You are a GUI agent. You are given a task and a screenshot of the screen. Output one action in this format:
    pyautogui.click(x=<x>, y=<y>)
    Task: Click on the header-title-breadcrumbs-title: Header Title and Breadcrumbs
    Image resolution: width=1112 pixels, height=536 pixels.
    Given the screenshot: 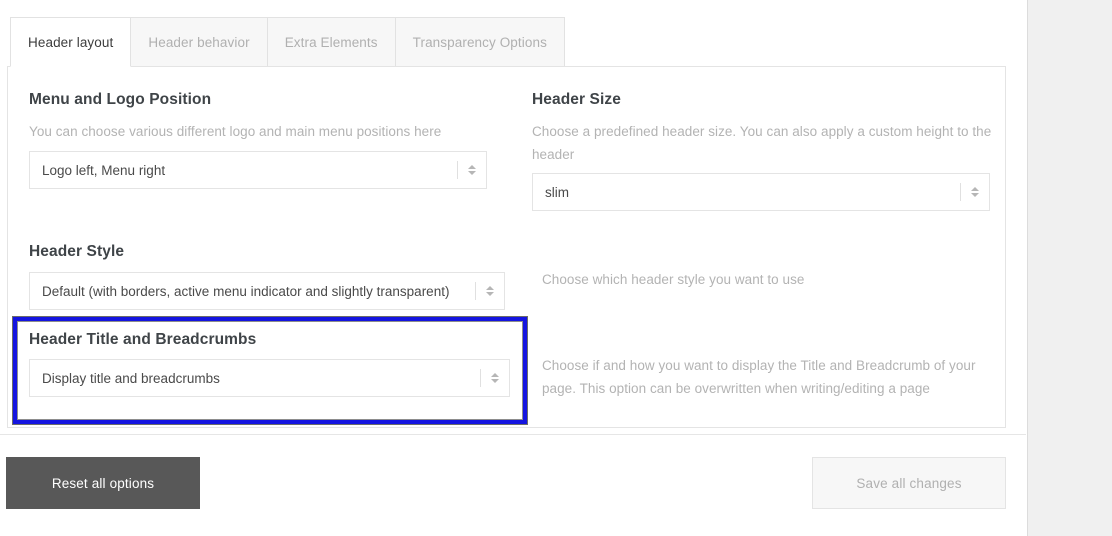 What is the action you would take?
    pyautogui.click(x=143, y=339)
    